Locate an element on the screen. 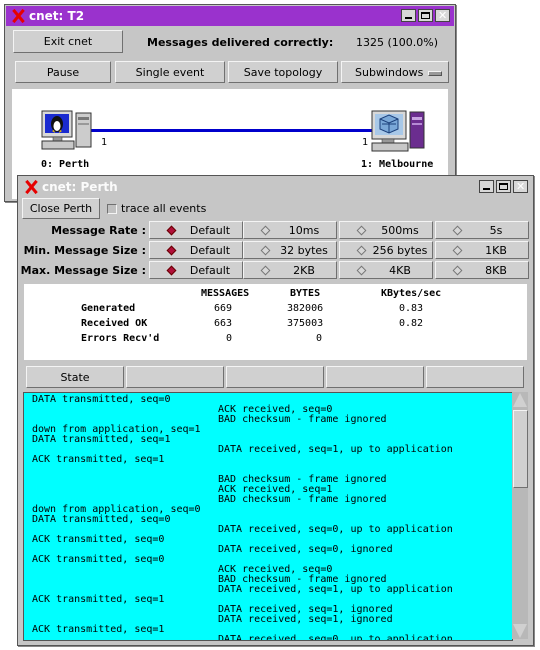  messages-delivered-value: 1325 (100.0%) is located at coordinates (397, 42).